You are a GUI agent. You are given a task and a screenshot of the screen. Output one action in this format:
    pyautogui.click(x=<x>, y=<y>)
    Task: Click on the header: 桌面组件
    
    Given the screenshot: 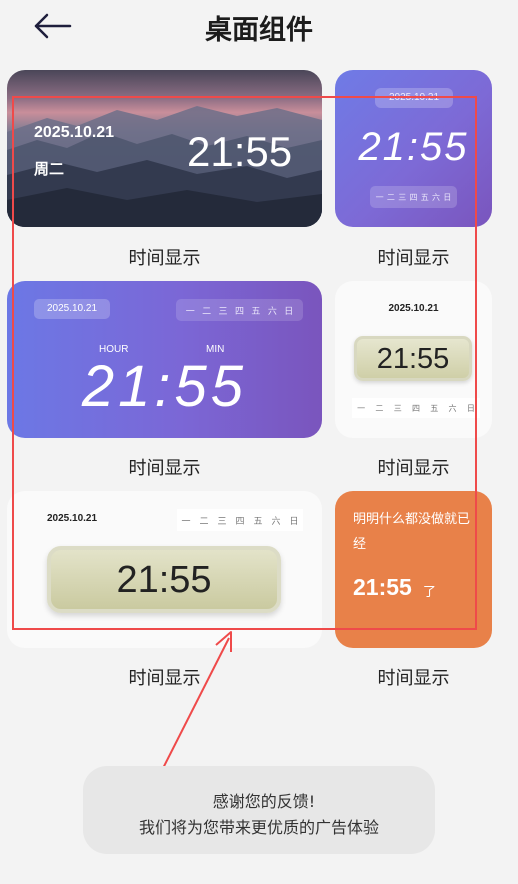 What is the action you would take?
    pyautogui.click(x=259, y=28)
    